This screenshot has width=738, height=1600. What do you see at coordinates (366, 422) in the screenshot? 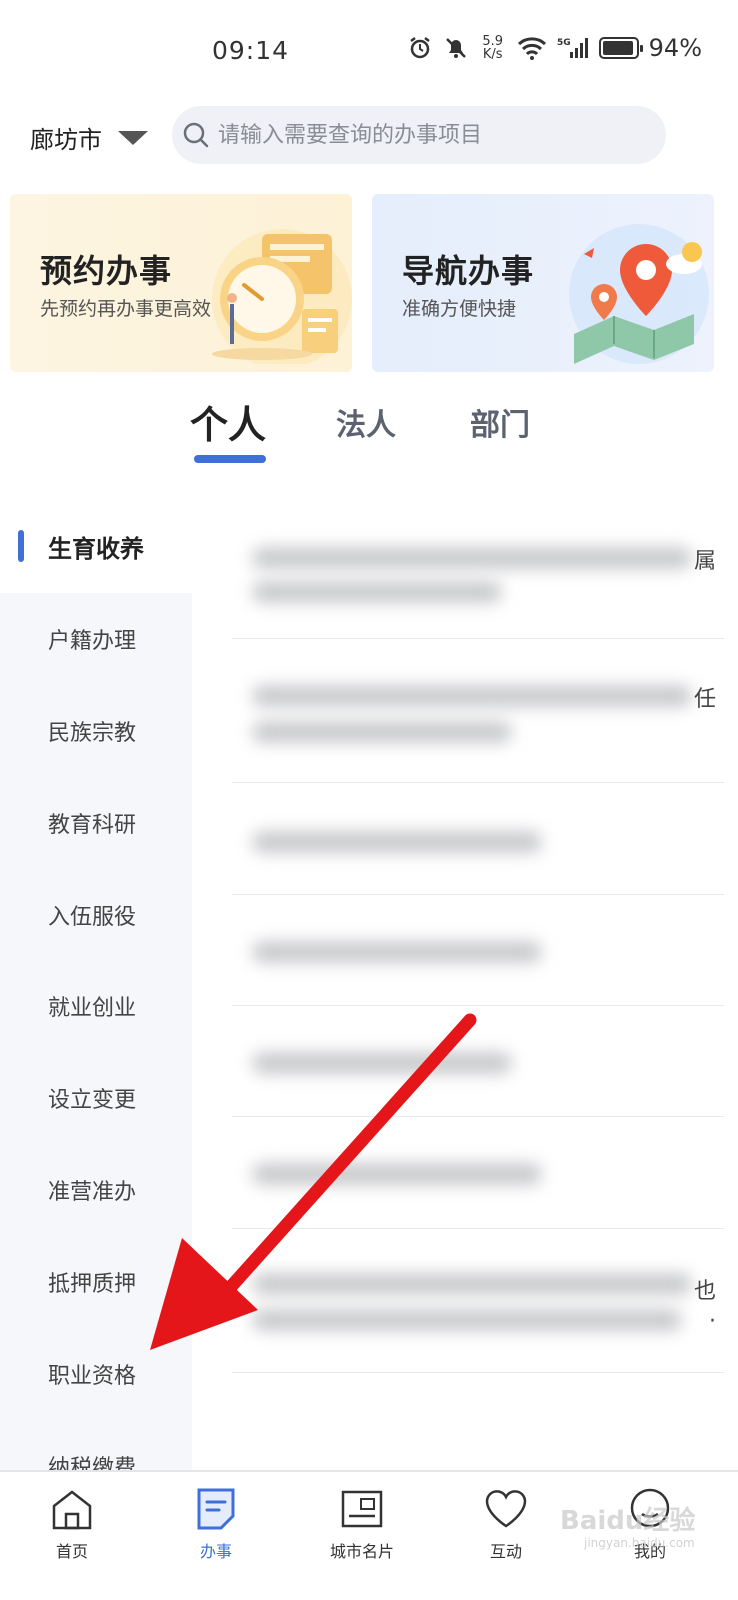
I see `tab-legal-entity: 法人` at bounding box center [366, 422].